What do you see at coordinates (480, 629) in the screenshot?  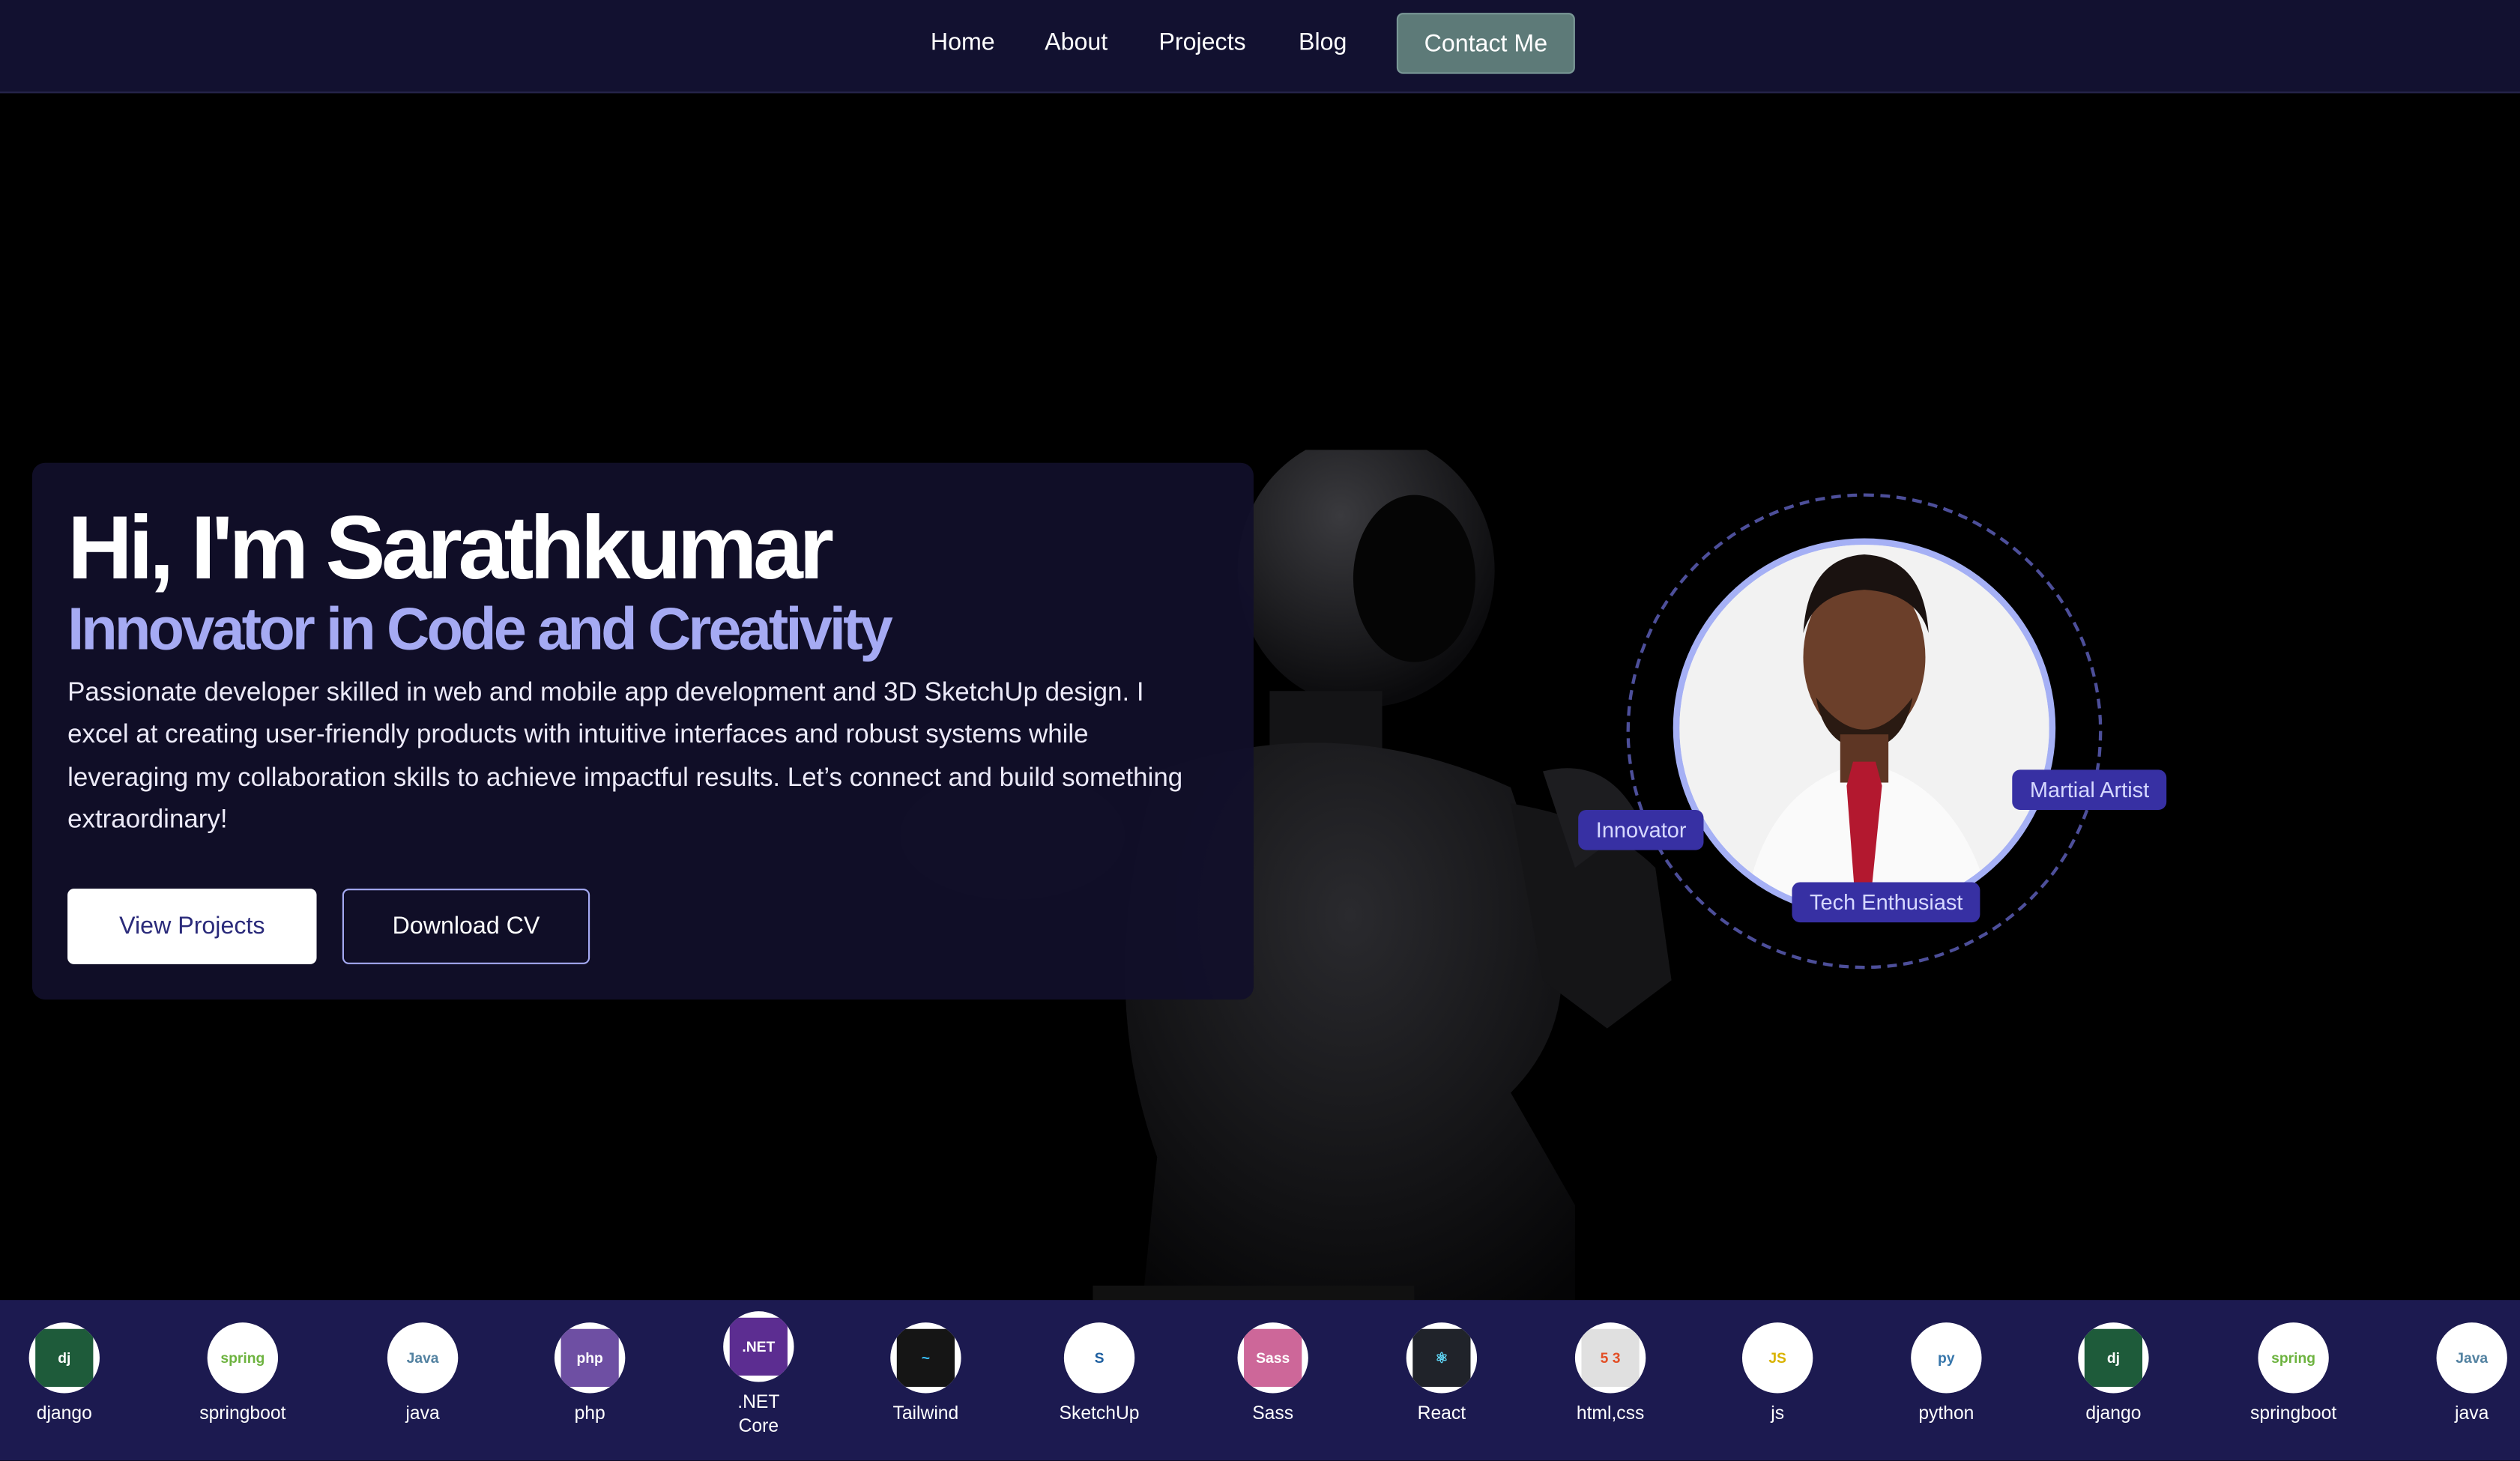 I see `hero-subtitle: Innovator in Code and Creativity` at bounding box center [480, 629].